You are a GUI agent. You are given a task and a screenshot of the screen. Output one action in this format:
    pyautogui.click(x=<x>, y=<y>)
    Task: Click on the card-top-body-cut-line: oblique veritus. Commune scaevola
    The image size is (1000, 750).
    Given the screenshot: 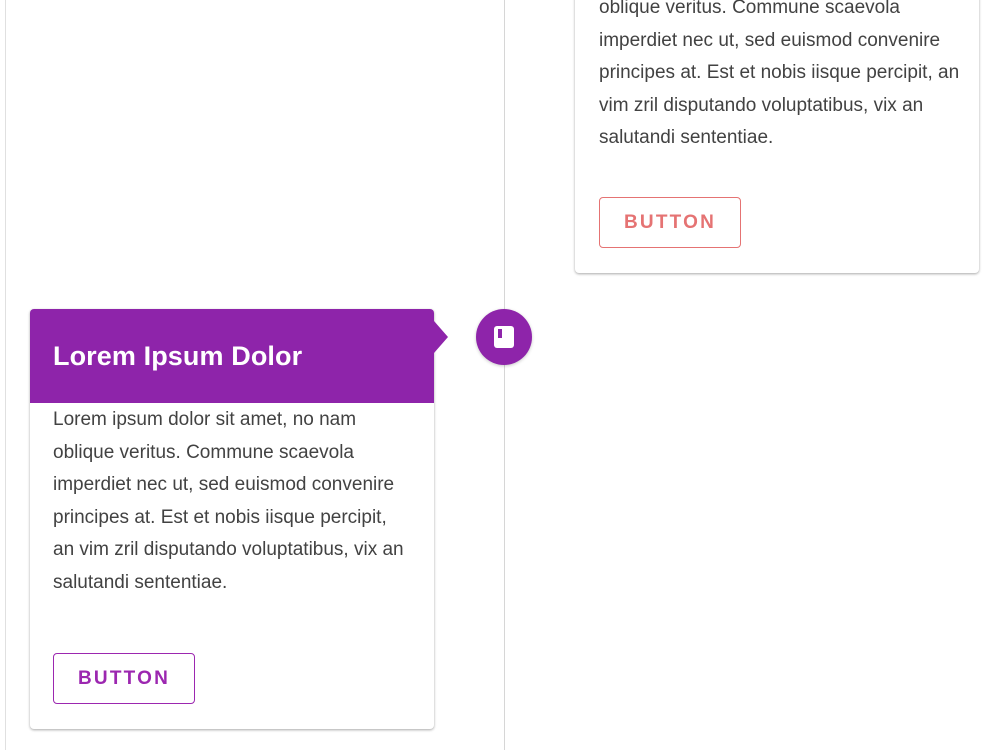 What is the action you would take?
    pyautogui.click(x=749, y=9)
    